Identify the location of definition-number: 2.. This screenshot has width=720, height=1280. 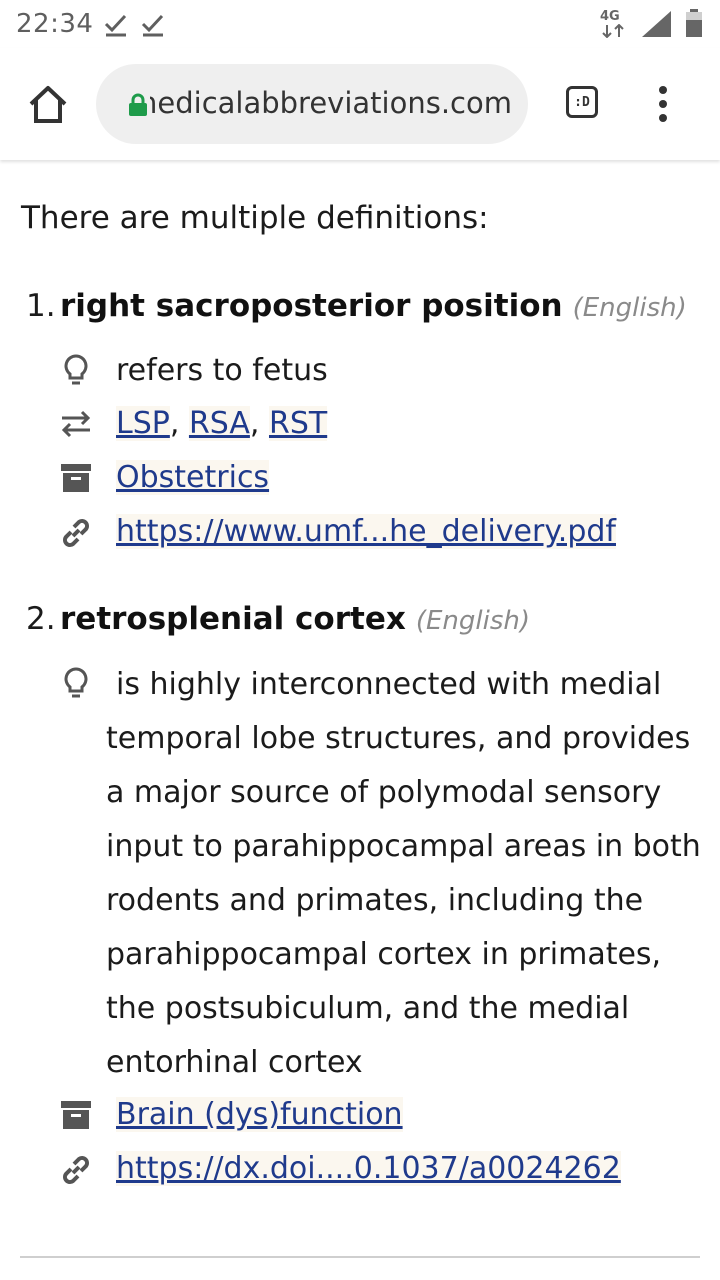
(41, 619).